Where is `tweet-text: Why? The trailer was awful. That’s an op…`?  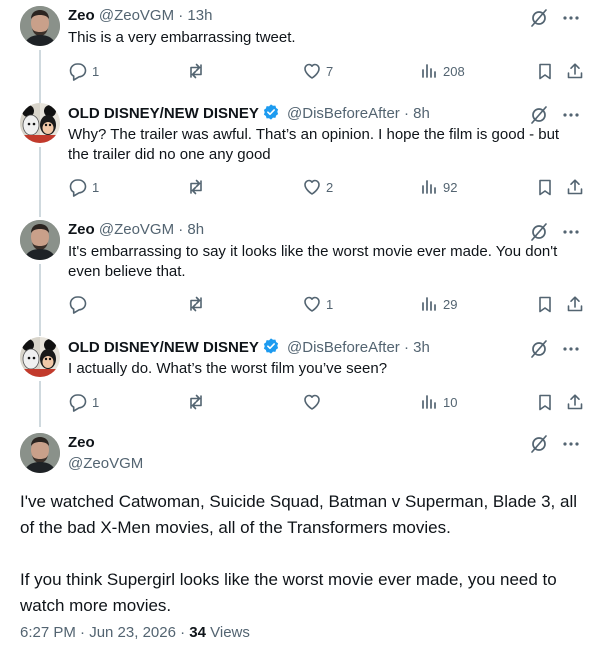 tweet-text: Why? The trailer was awful. That’s an op… is located at coordinates (314, 144).